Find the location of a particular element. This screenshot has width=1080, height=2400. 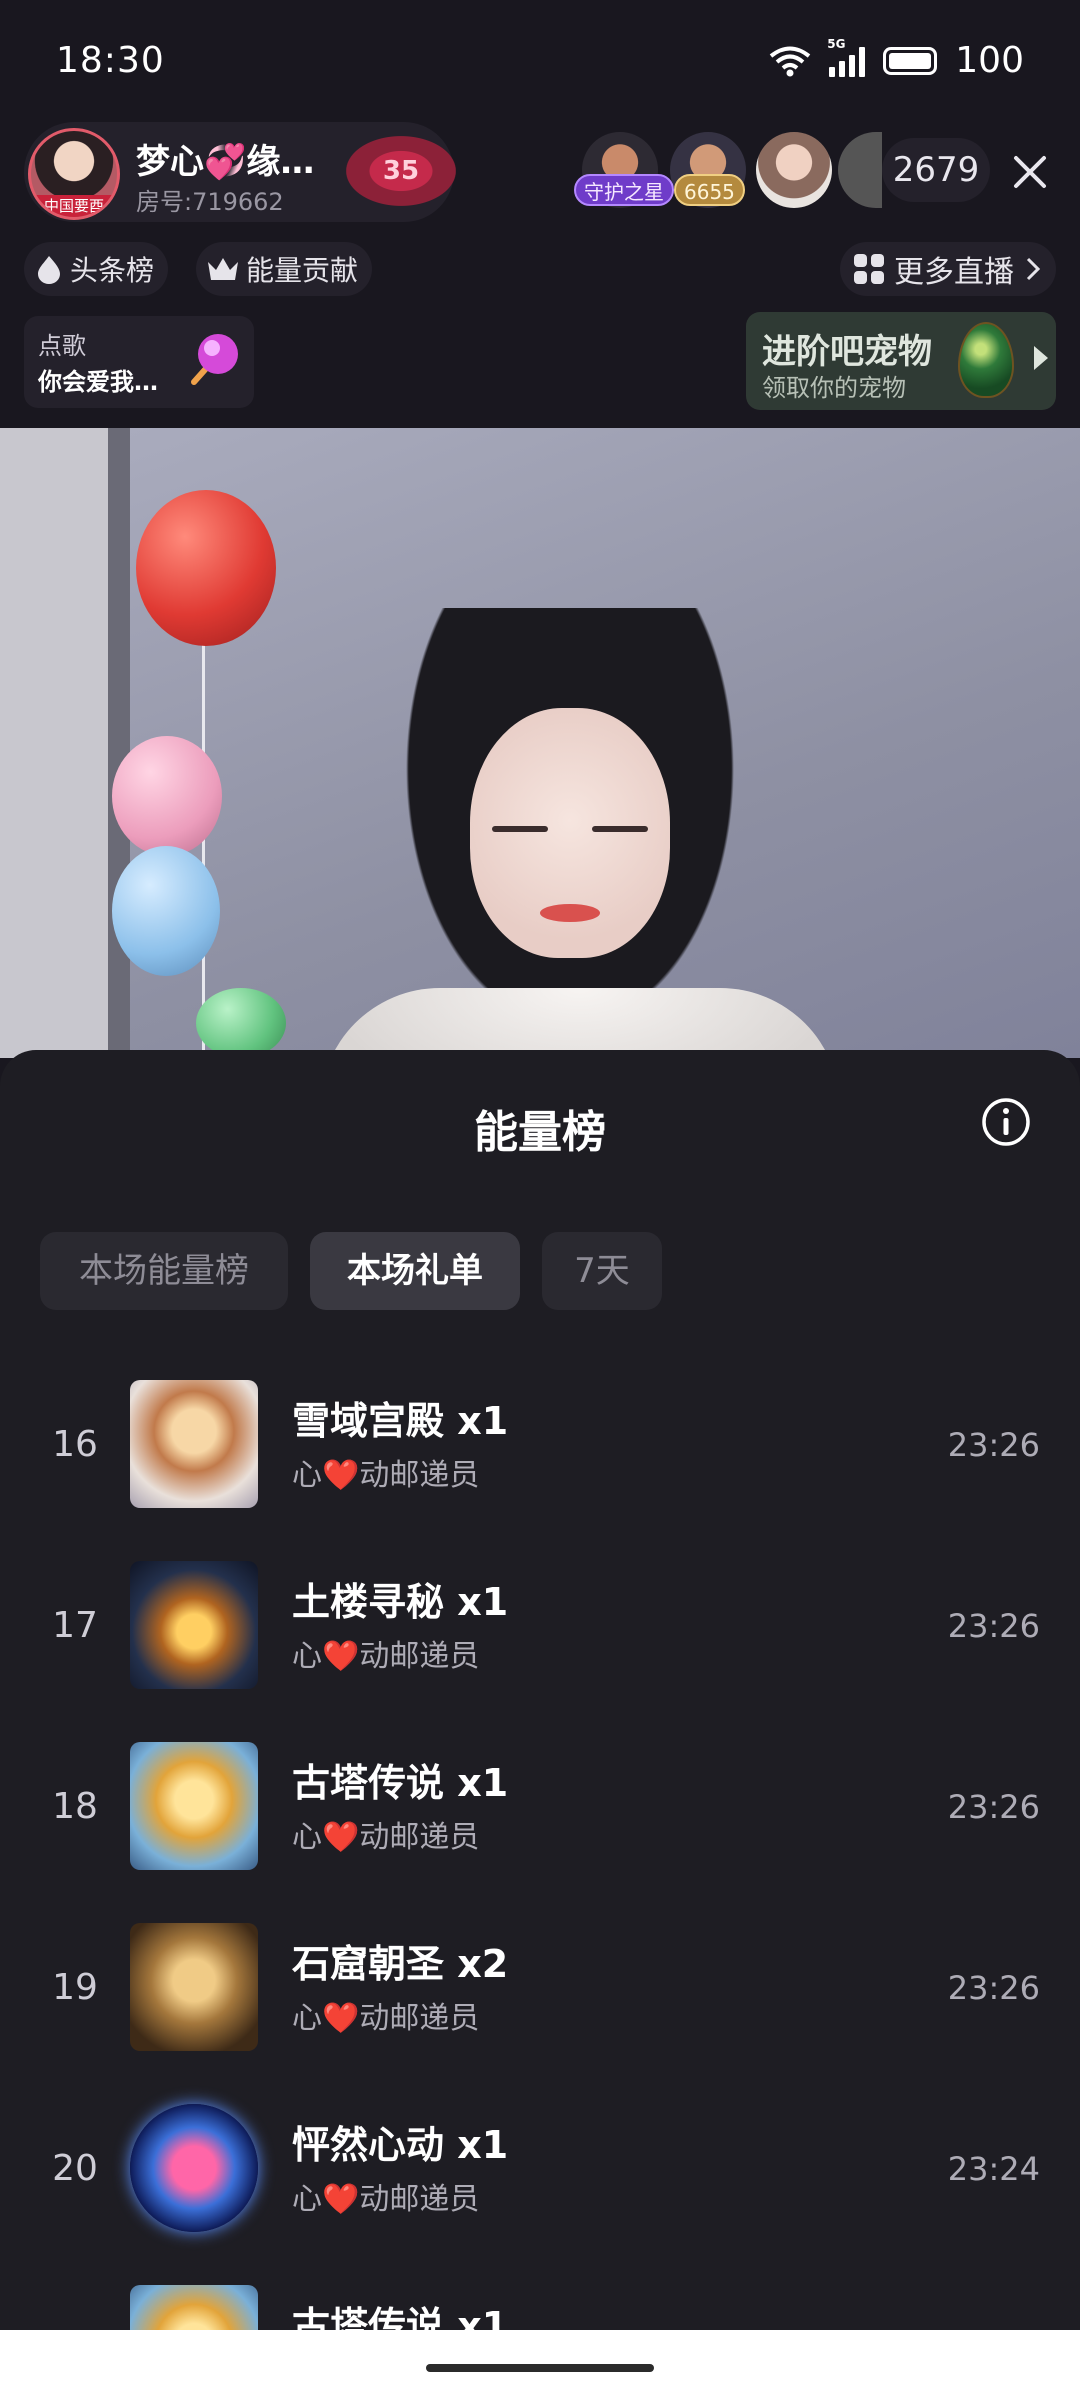

heart-bubble-gift-icon is located at coordinates (194, 2168).